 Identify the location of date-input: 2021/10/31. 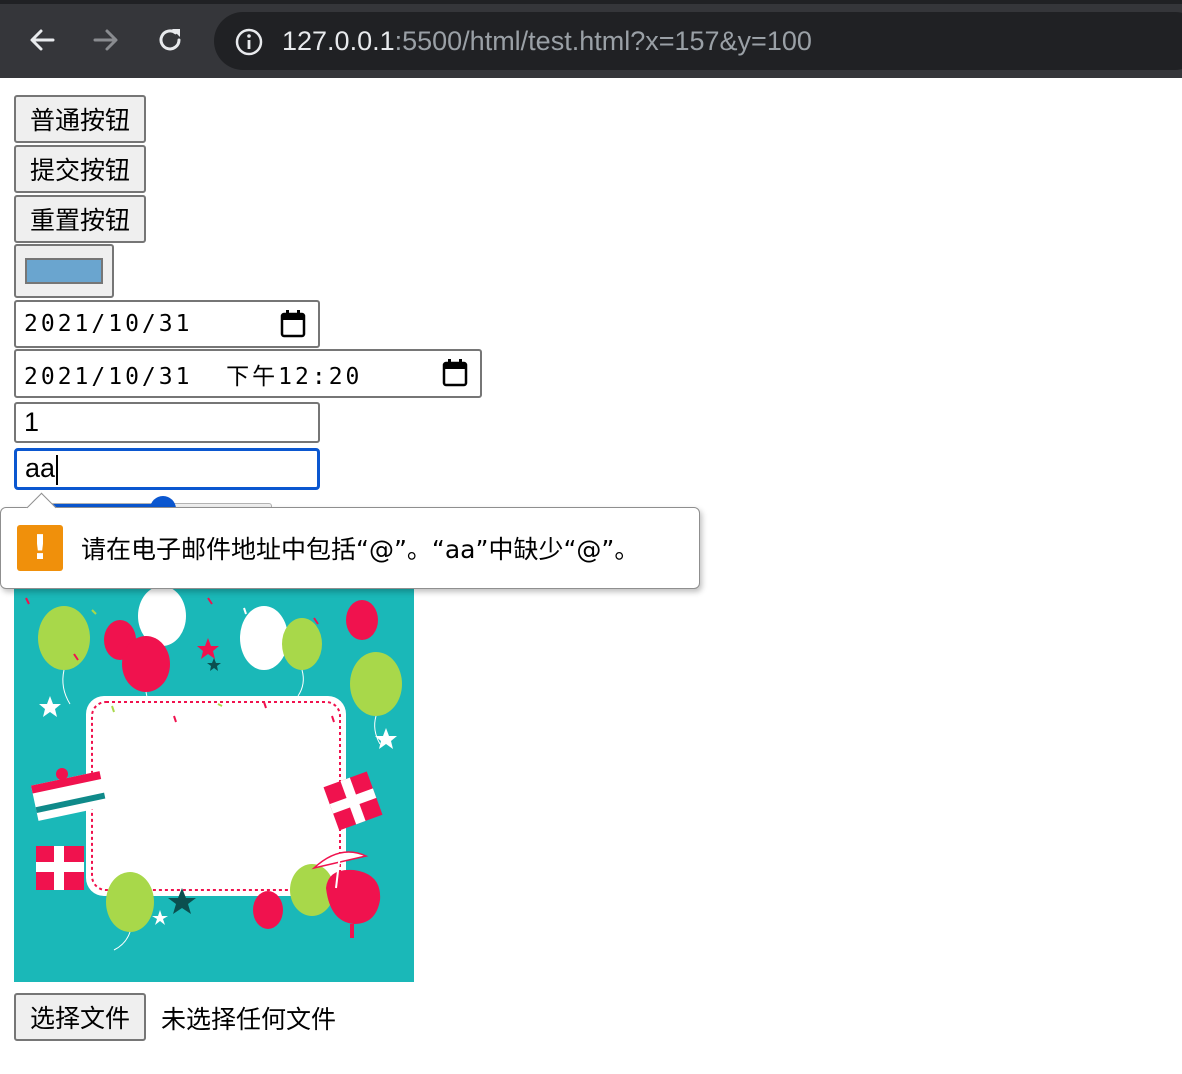
(167, 324).